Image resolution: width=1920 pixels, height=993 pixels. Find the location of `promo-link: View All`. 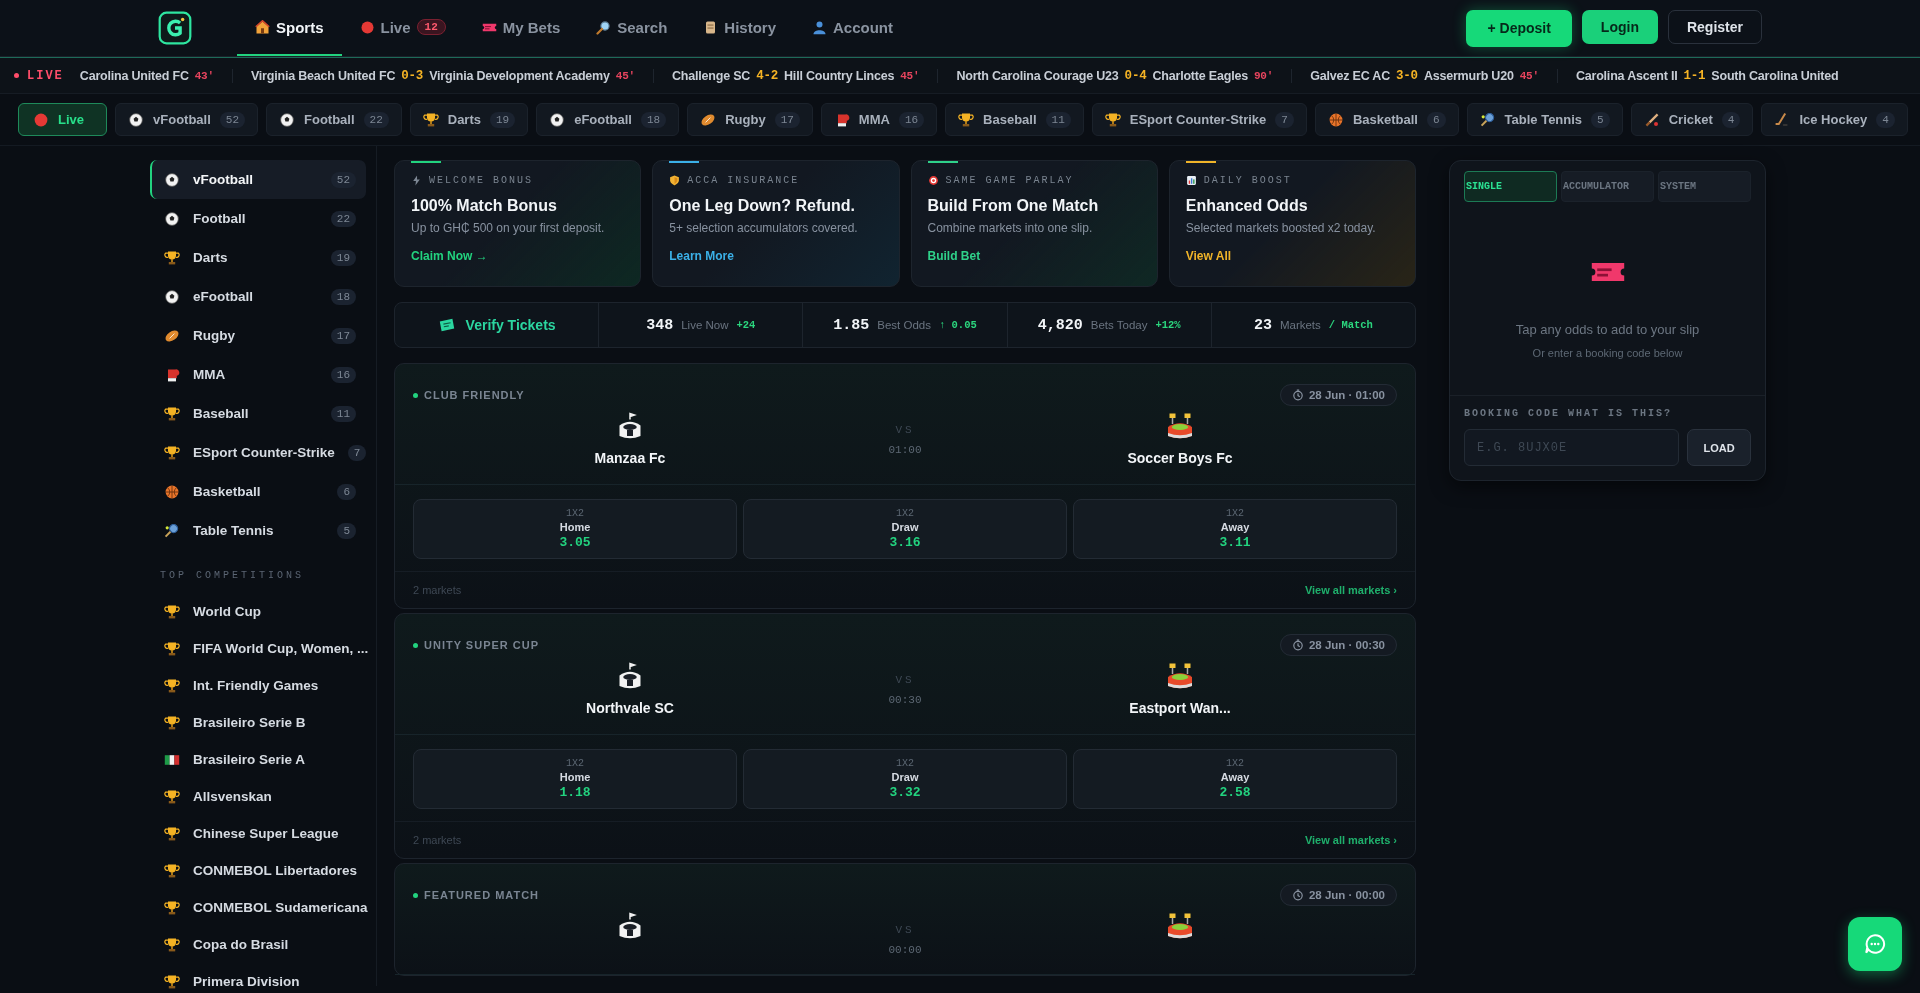

promo-link: View All is located at coordinates (1208, 256).